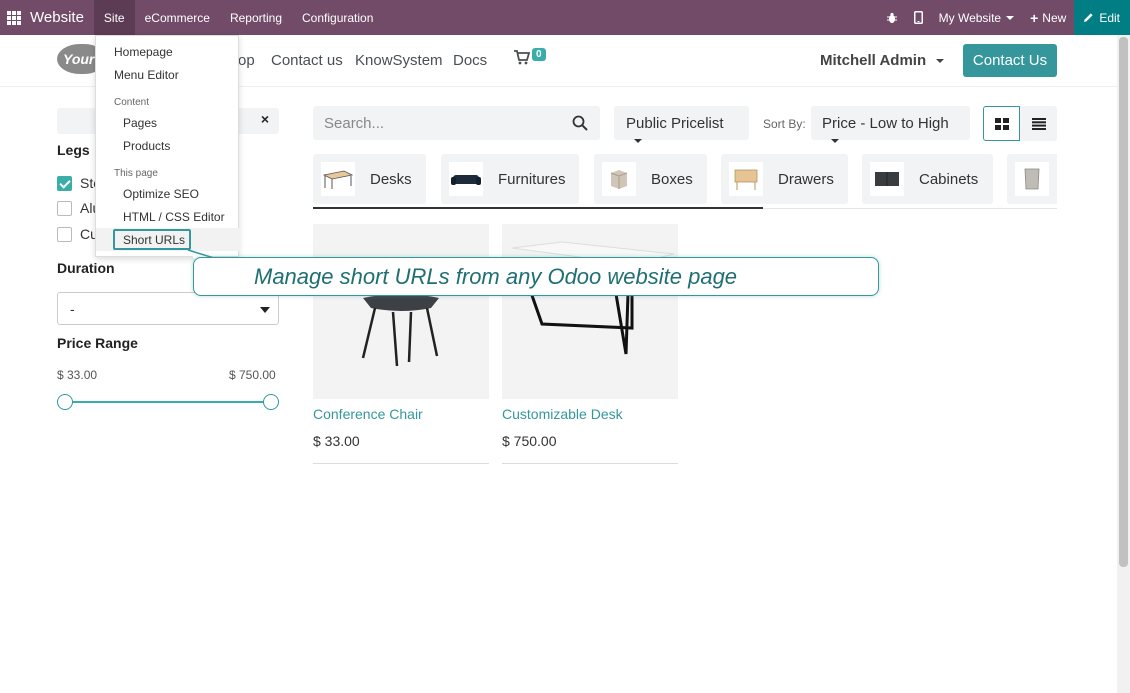 This screenshot has width=1130, height=693. I want to click on category-label: Desks, so click(391, 179).